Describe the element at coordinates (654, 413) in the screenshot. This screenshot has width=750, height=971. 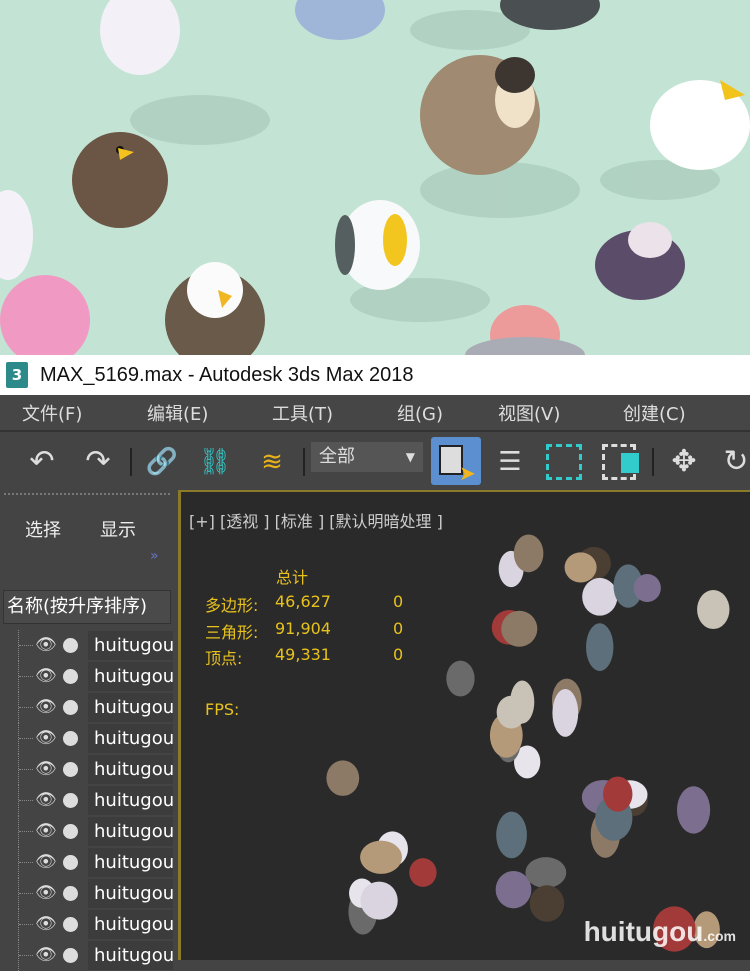
I see `menu-create: 创建(C)` at that location.